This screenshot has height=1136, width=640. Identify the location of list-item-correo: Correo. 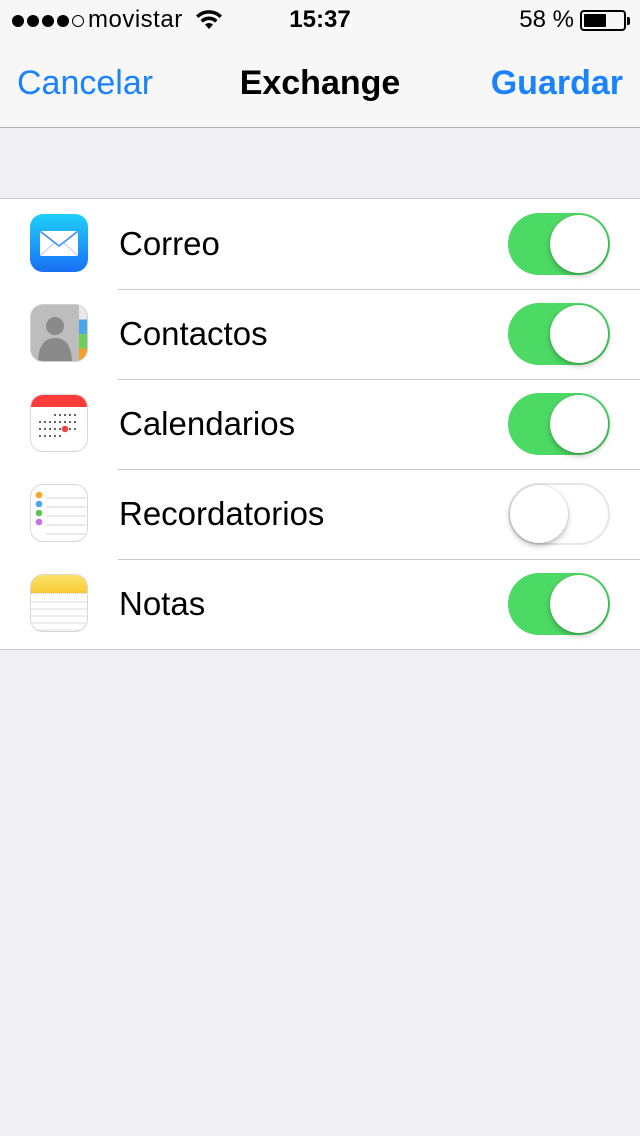
(320, 244).